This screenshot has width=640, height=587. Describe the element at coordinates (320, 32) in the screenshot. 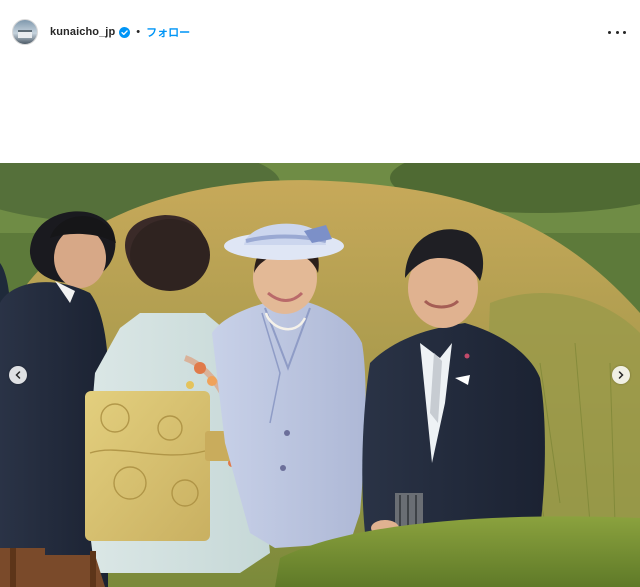

I see `post-header: kunaicho_jp • フォロー` at that location.